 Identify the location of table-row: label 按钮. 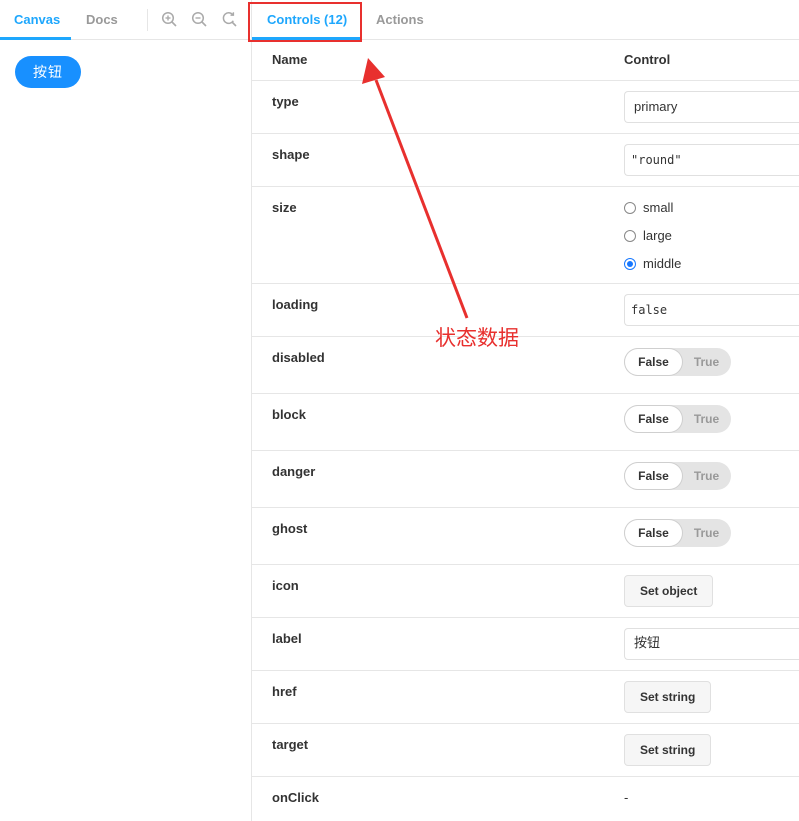
(525, 644).